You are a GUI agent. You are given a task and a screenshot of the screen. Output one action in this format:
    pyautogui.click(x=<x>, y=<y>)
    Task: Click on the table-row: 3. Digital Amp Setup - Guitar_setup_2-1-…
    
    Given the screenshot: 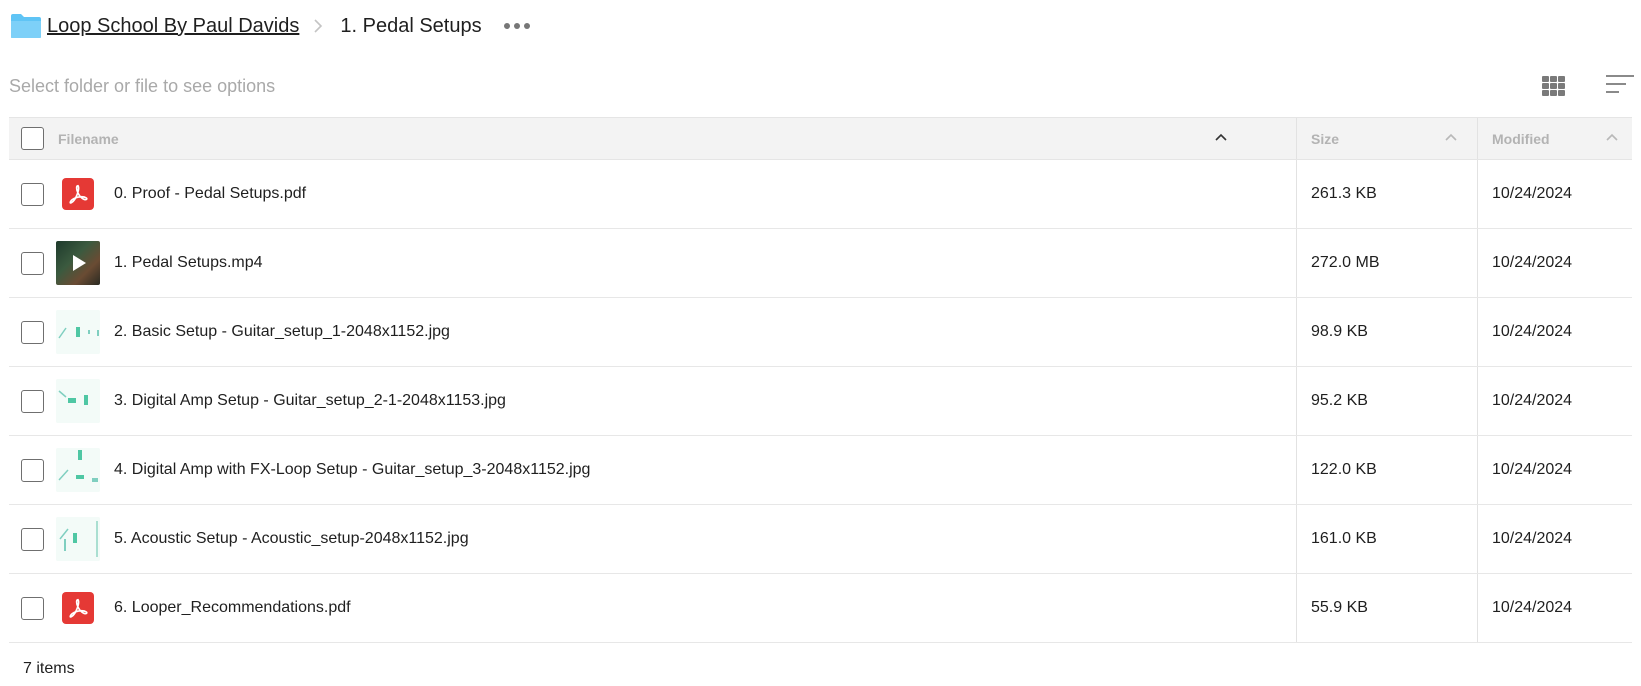 What is the action you would take?
    pyautogui.click(x=820, y=401)
    